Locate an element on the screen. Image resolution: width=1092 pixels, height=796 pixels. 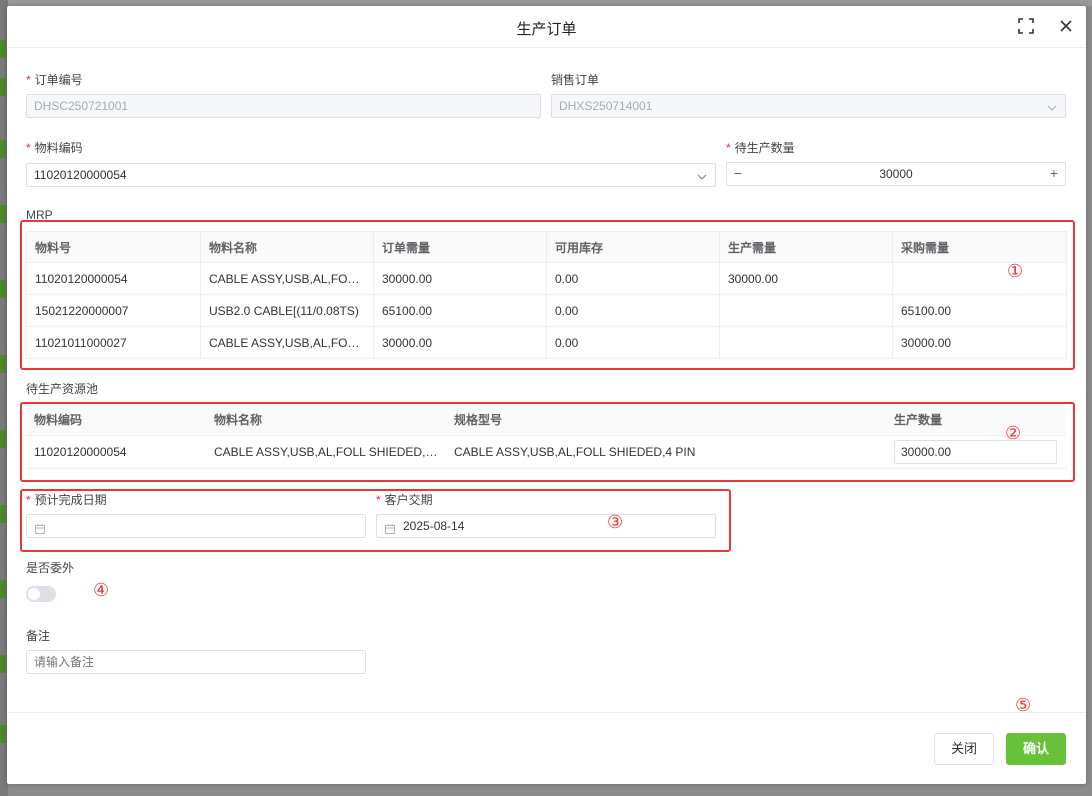
material-code-select: 11020120000054 is located at coordinates (371, 175).